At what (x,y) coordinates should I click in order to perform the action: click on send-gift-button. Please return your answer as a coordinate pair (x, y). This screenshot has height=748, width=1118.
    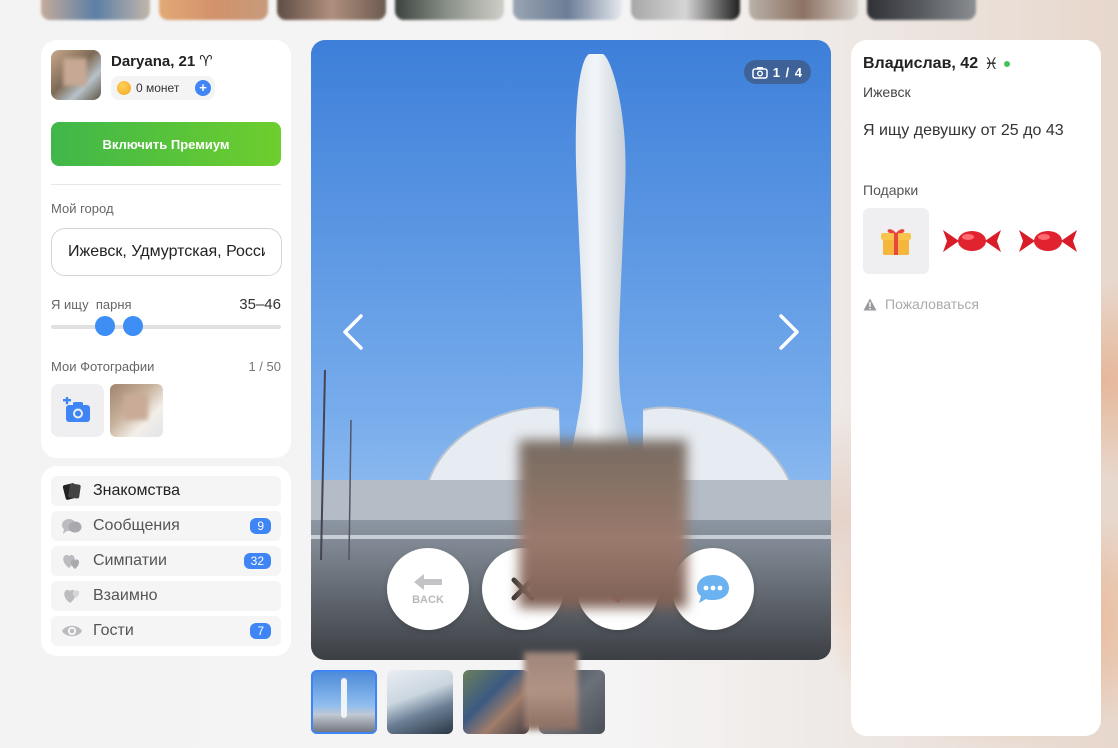
    Looking at the image, I should click on (896, 241).